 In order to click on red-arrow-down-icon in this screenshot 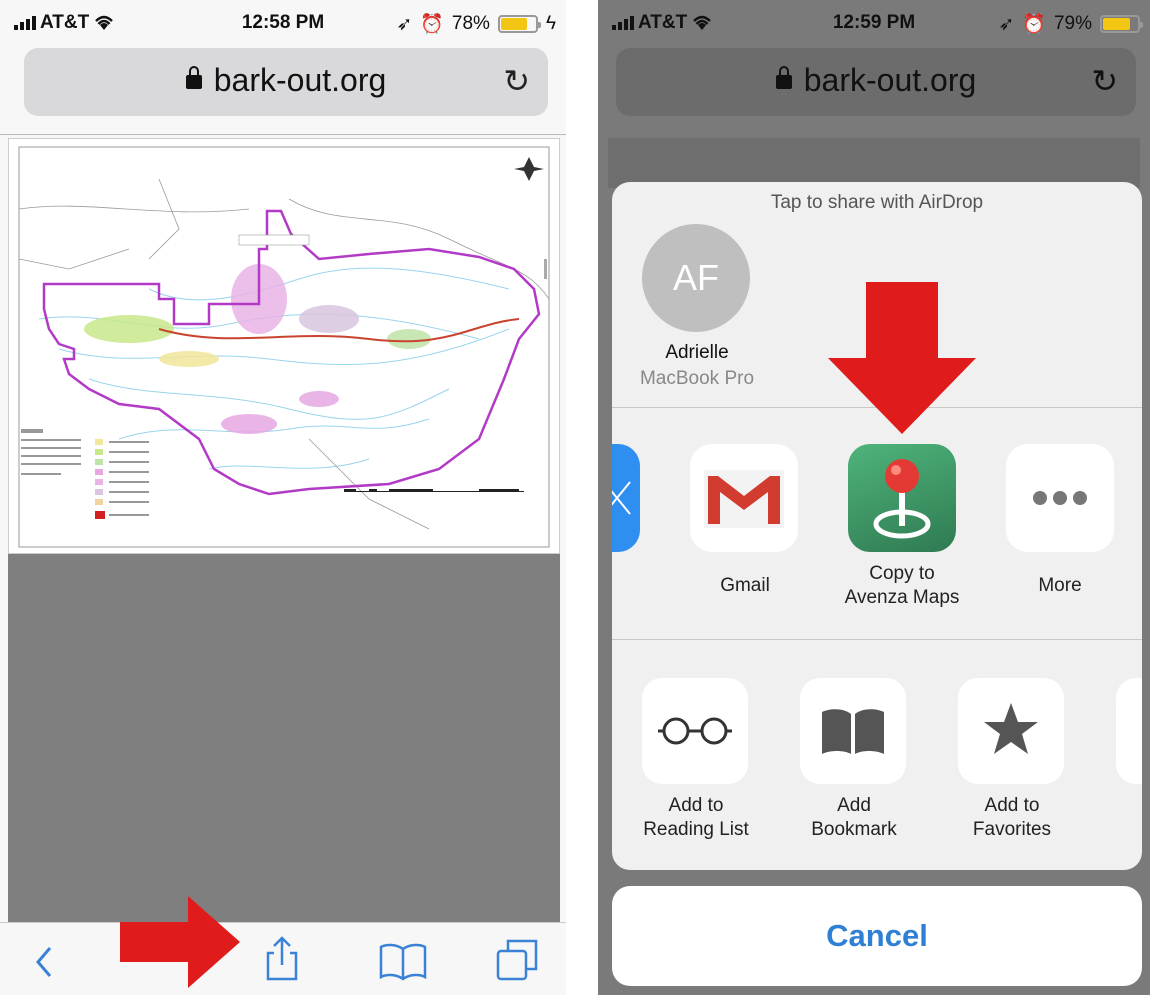, I will do `click(902, 358)`.